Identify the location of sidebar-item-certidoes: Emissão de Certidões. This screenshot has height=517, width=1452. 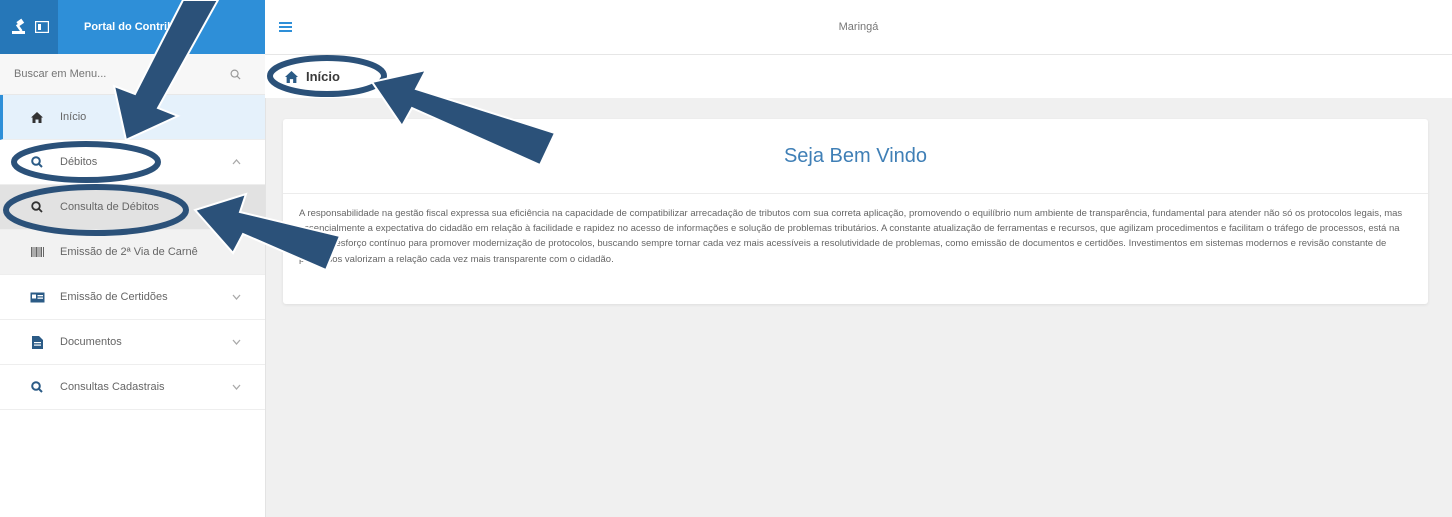
(132, 297).